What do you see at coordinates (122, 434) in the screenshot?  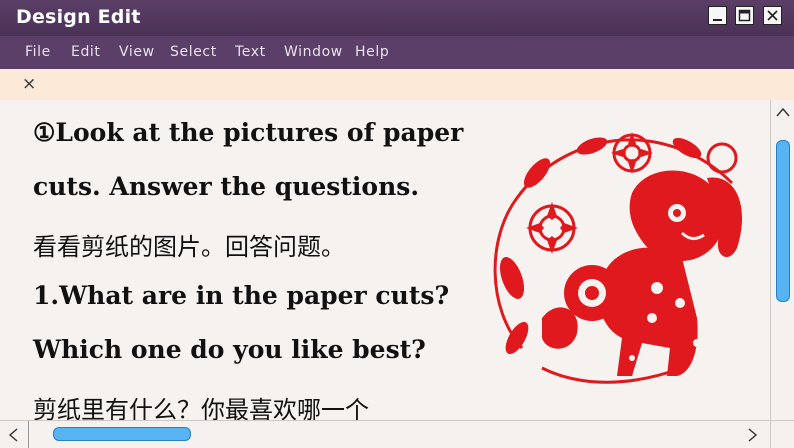 I see `horizontal-scroll-thumb` at bounding box center [122, 434].